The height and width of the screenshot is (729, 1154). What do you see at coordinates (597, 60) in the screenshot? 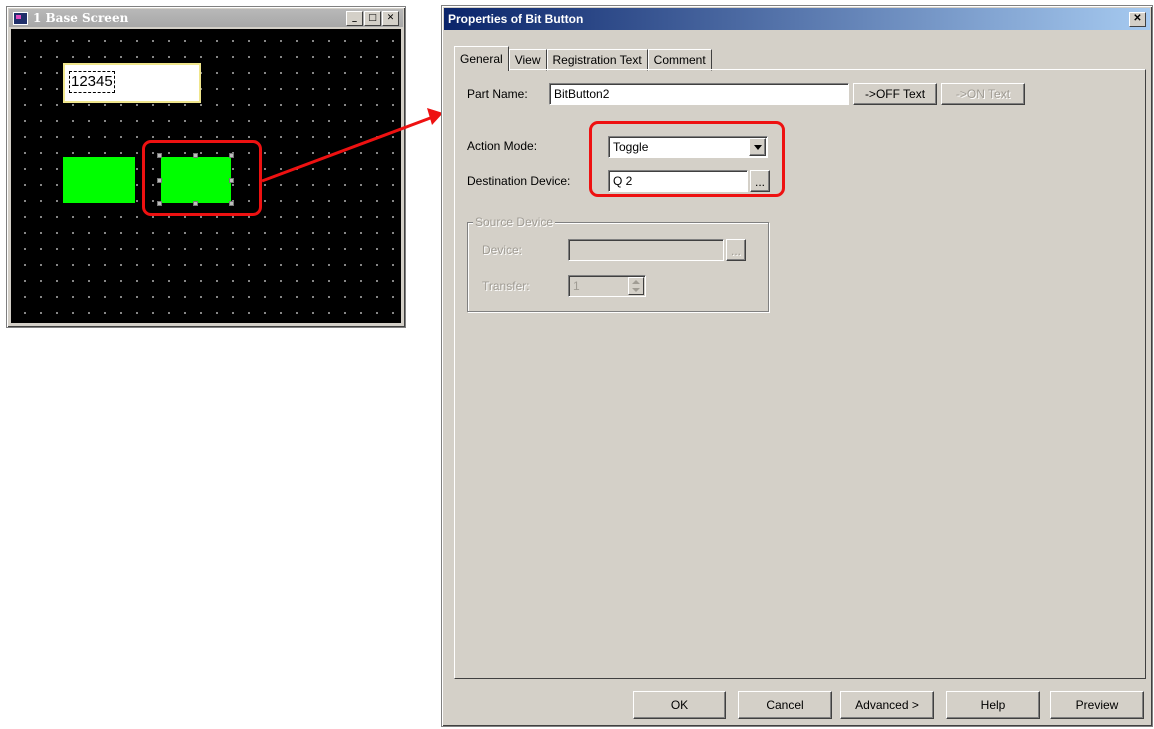
I see `tab-registration-text: Registration Text` at bounding box center [597, 60].